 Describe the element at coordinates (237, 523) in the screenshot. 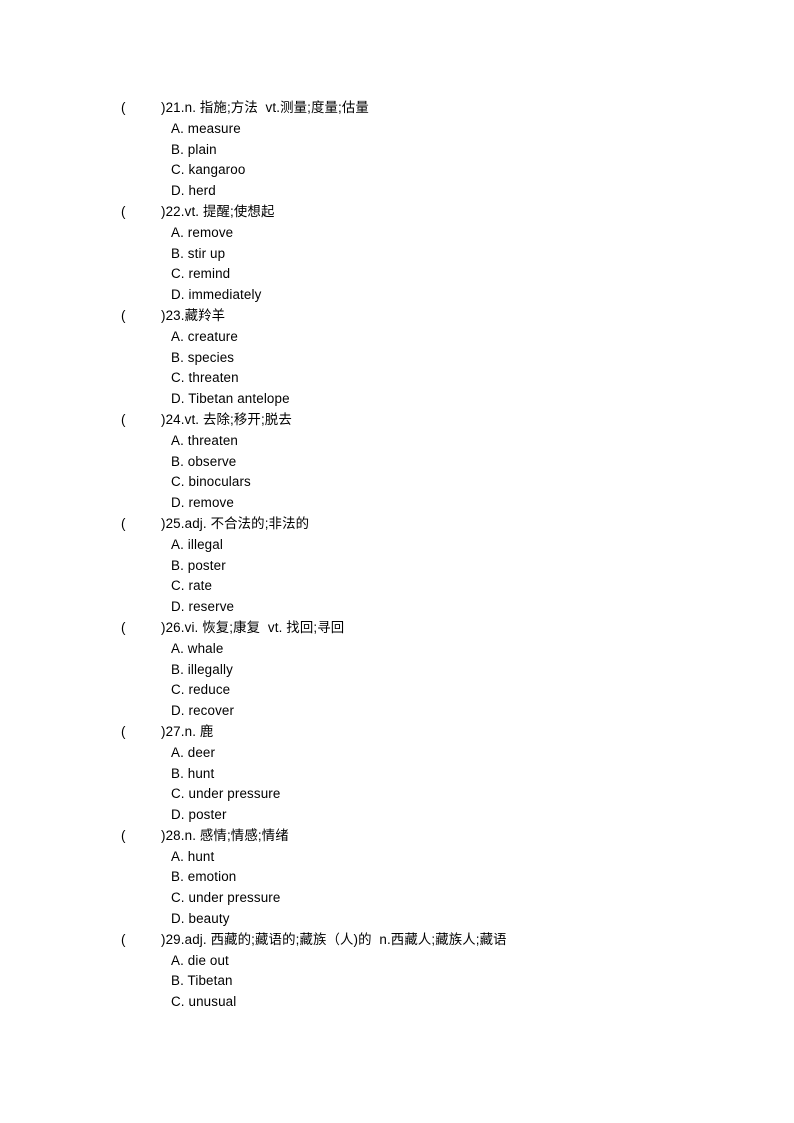

I see `question-prompt-text: 25.adj. 不合法的;非法的` at that location.